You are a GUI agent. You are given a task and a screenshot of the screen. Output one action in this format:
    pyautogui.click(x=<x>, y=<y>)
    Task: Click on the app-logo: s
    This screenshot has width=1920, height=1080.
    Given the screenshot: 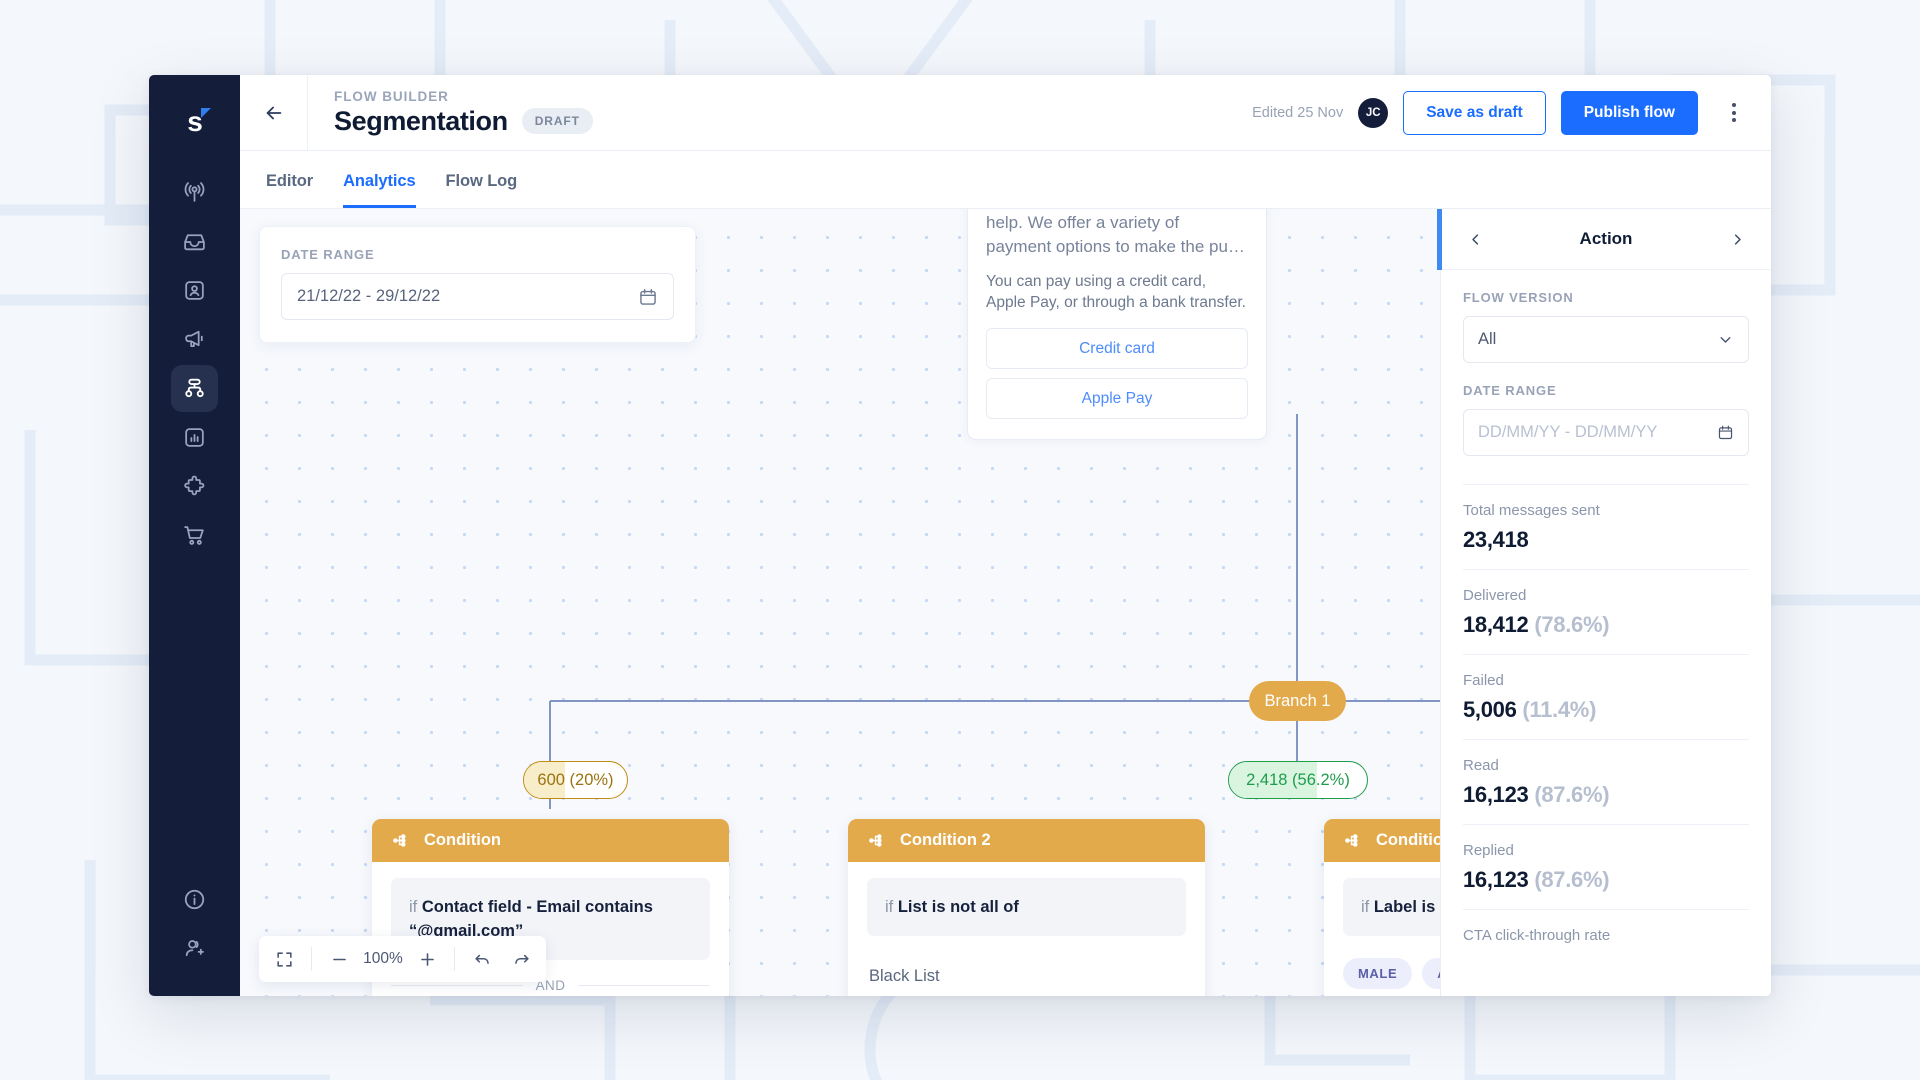 What is the action you would take?
    pyautogui.click(x=195, y=122)
    